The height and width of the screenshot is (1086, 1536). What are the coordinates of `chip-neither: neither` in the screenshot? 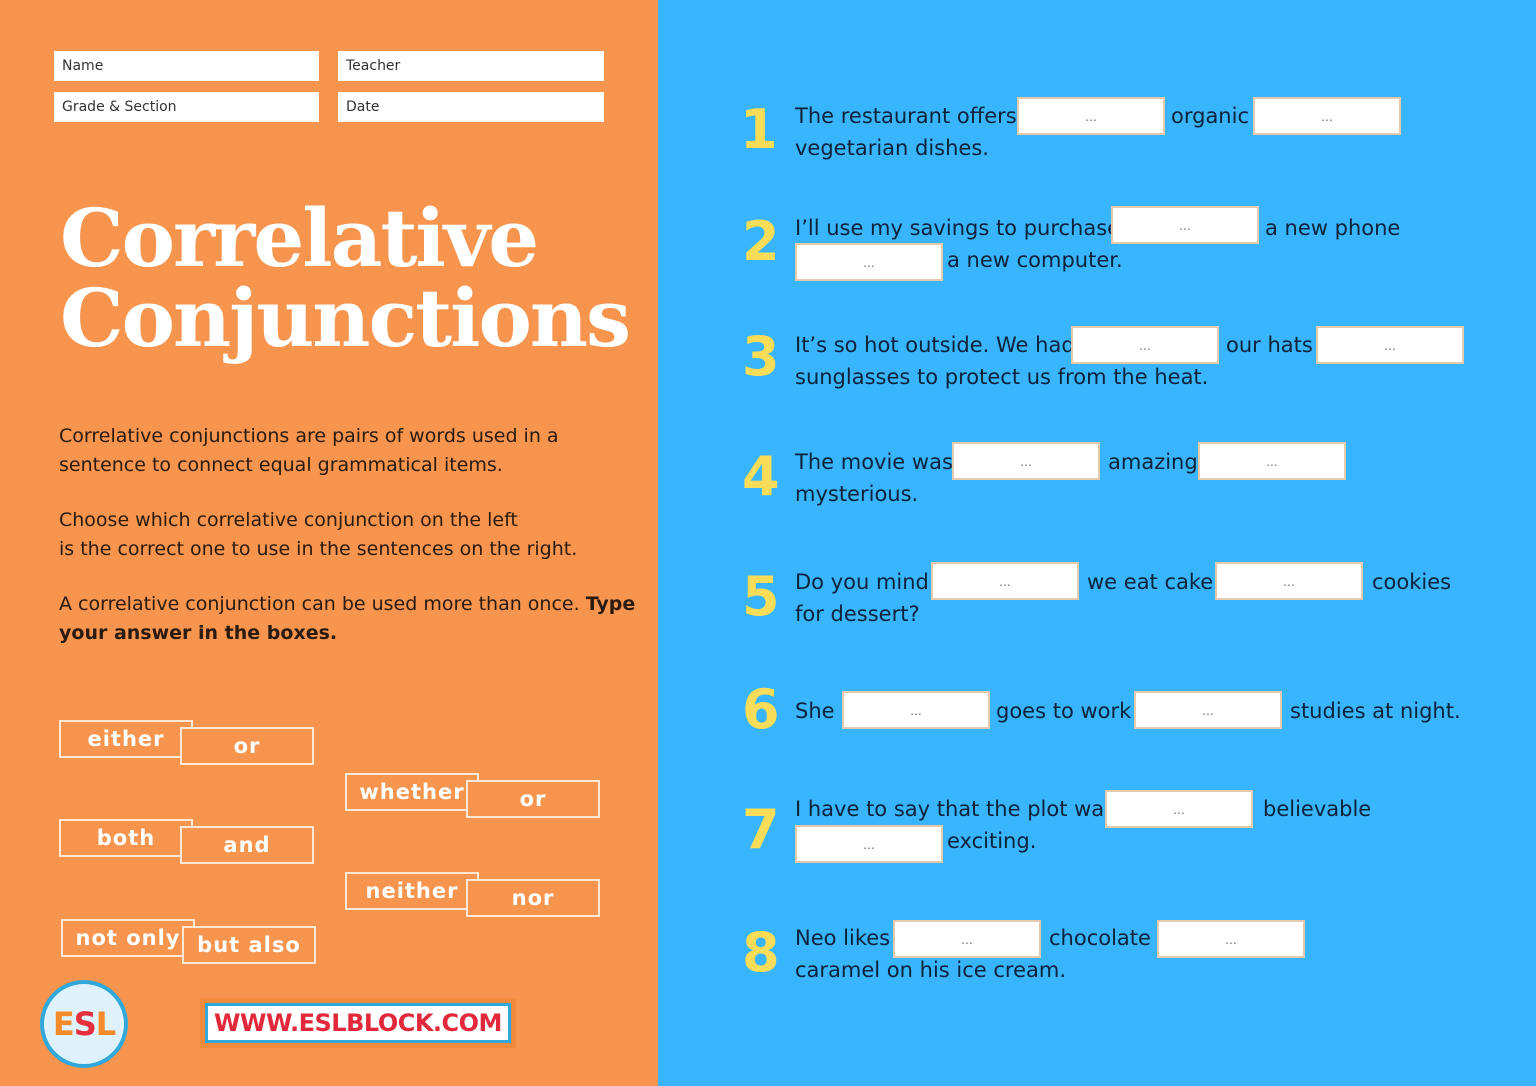 It's located at (412, 891).